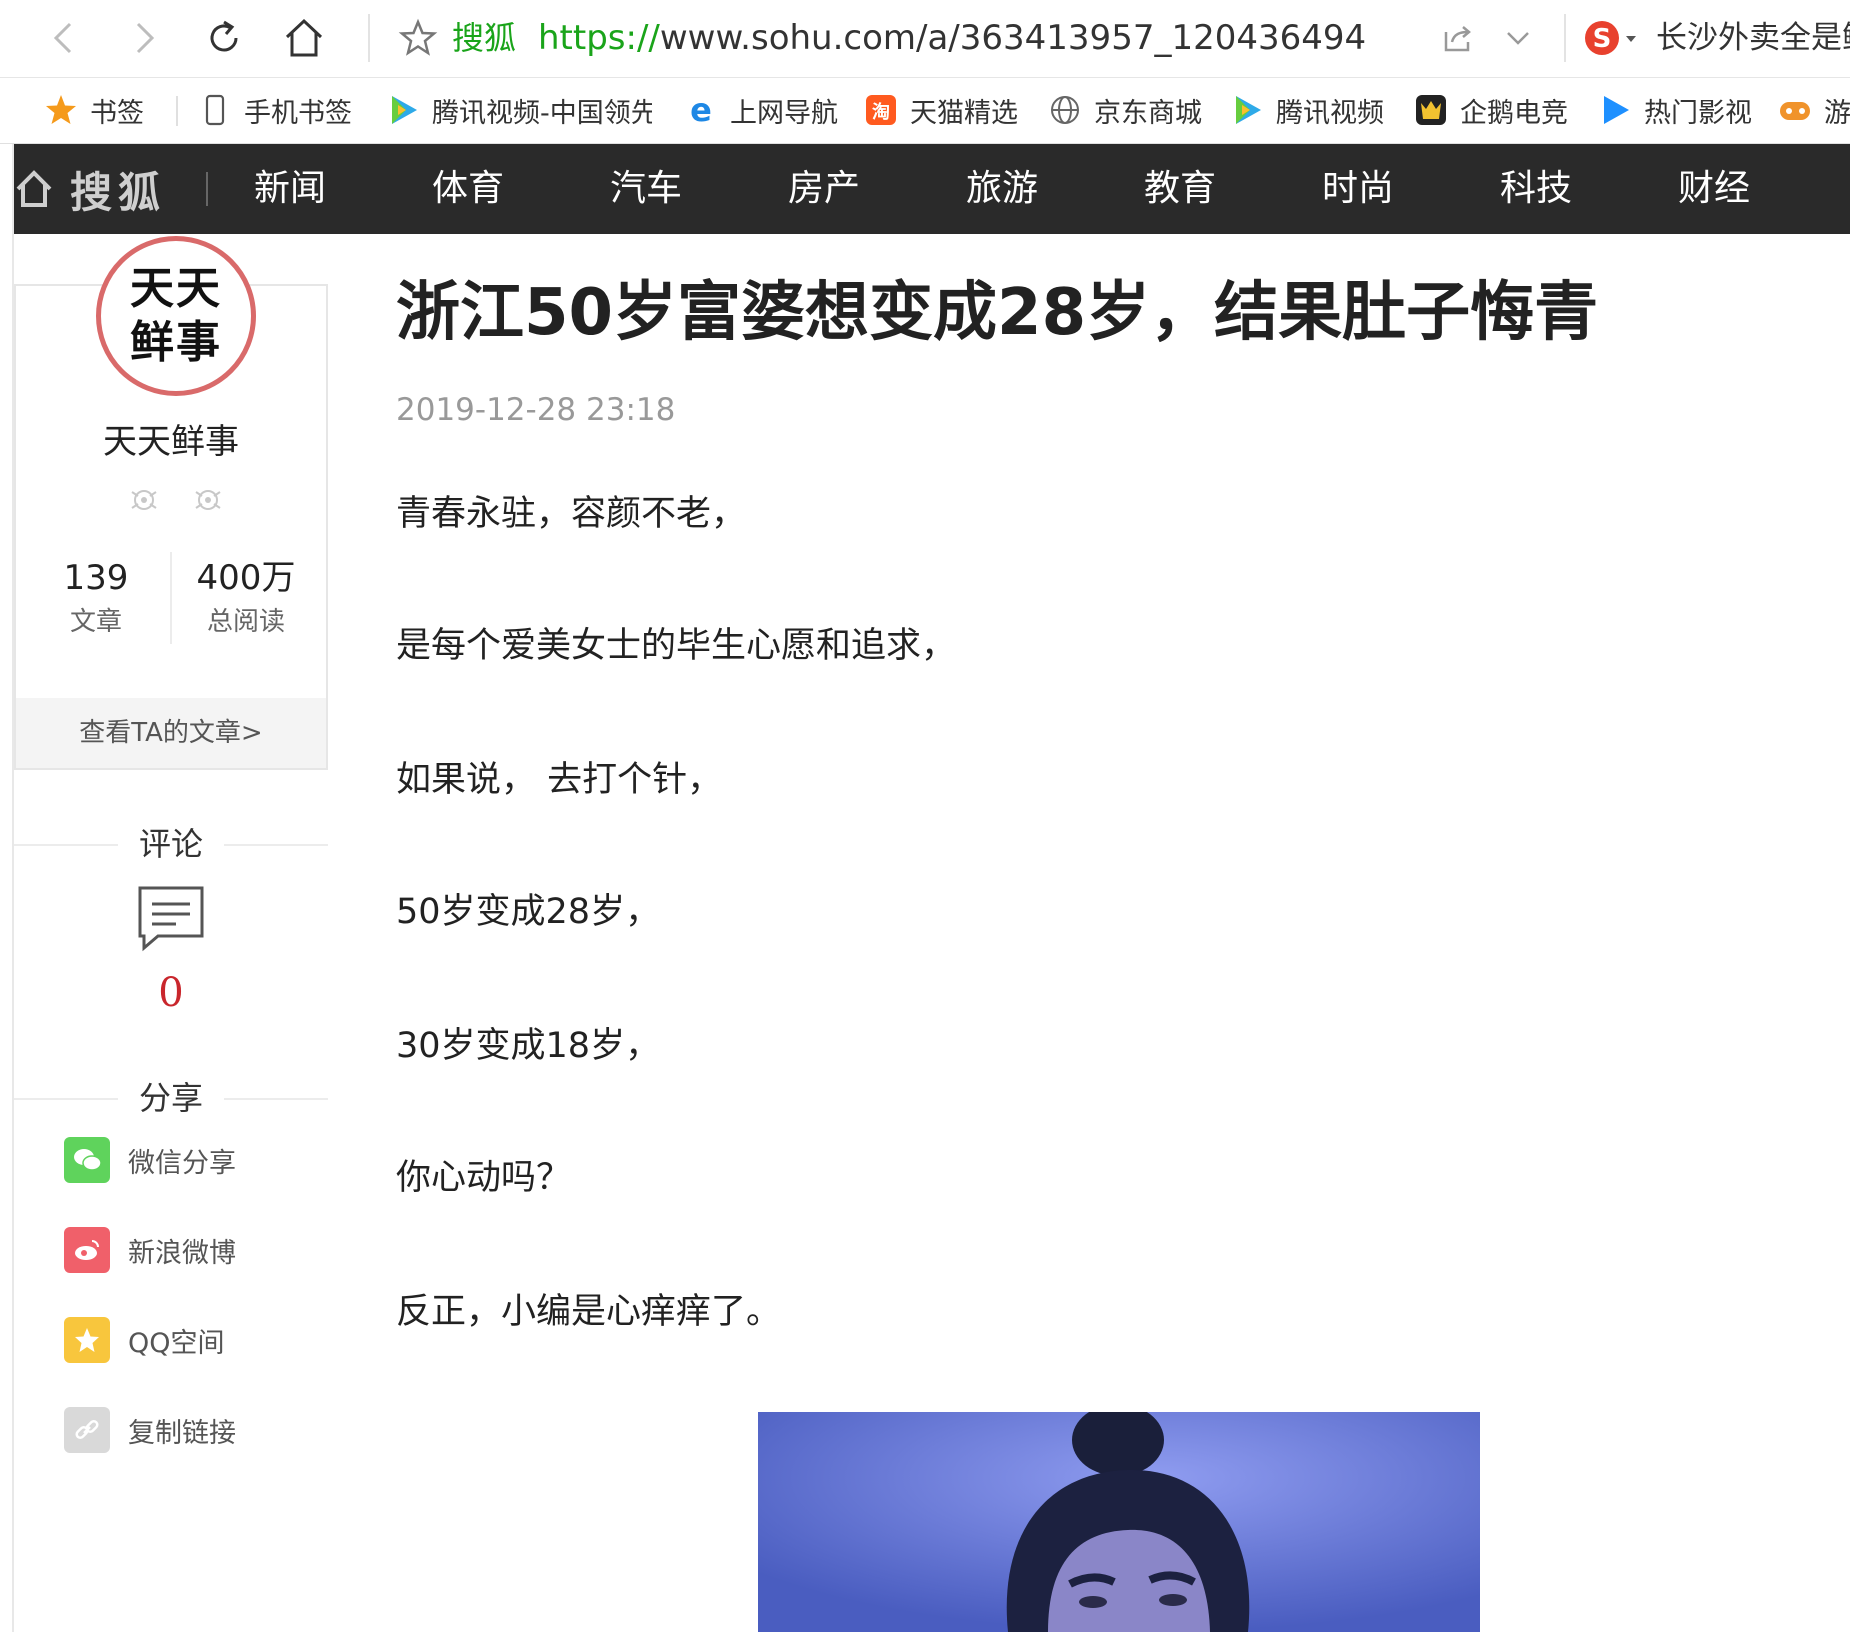 Image resolution: width=1850 pixels, height=1632 pixels. Describe the element at coordinates (536, 410) in the screenshot. I see `article-date: 2019-12-28 23:18` at that location.